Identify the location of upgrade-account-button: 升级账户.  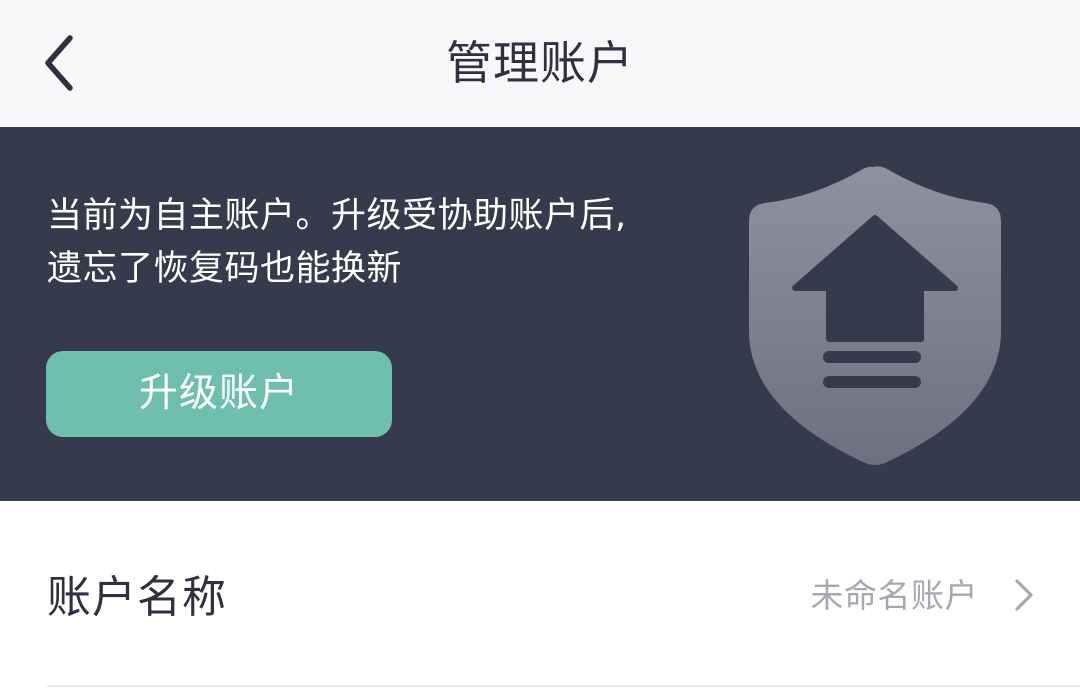
(219, 394).